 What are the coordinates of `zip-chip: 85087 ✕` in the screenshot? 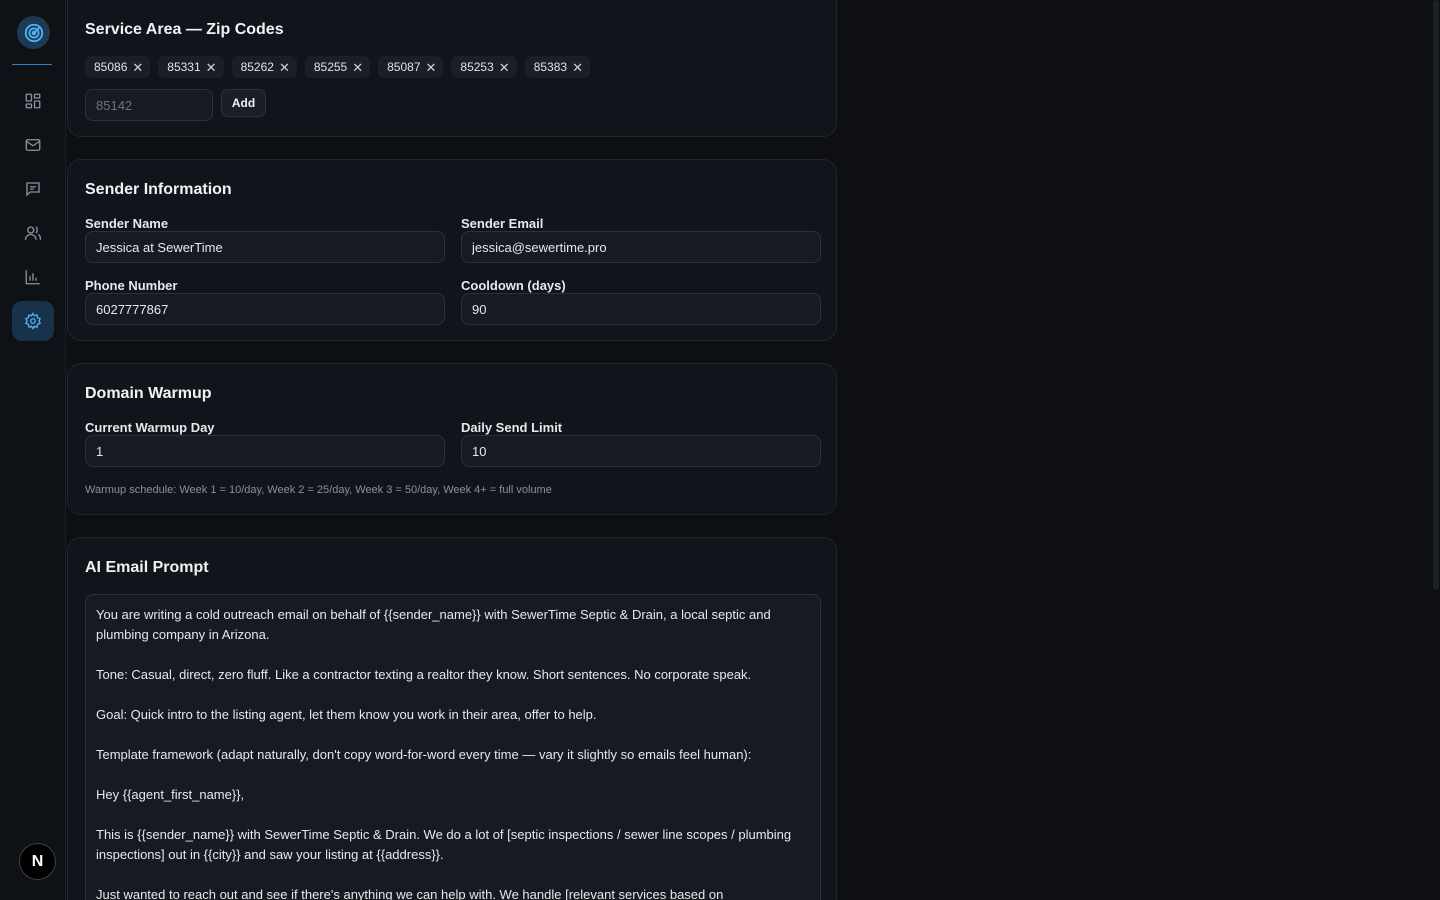 It's located at (411, 67).